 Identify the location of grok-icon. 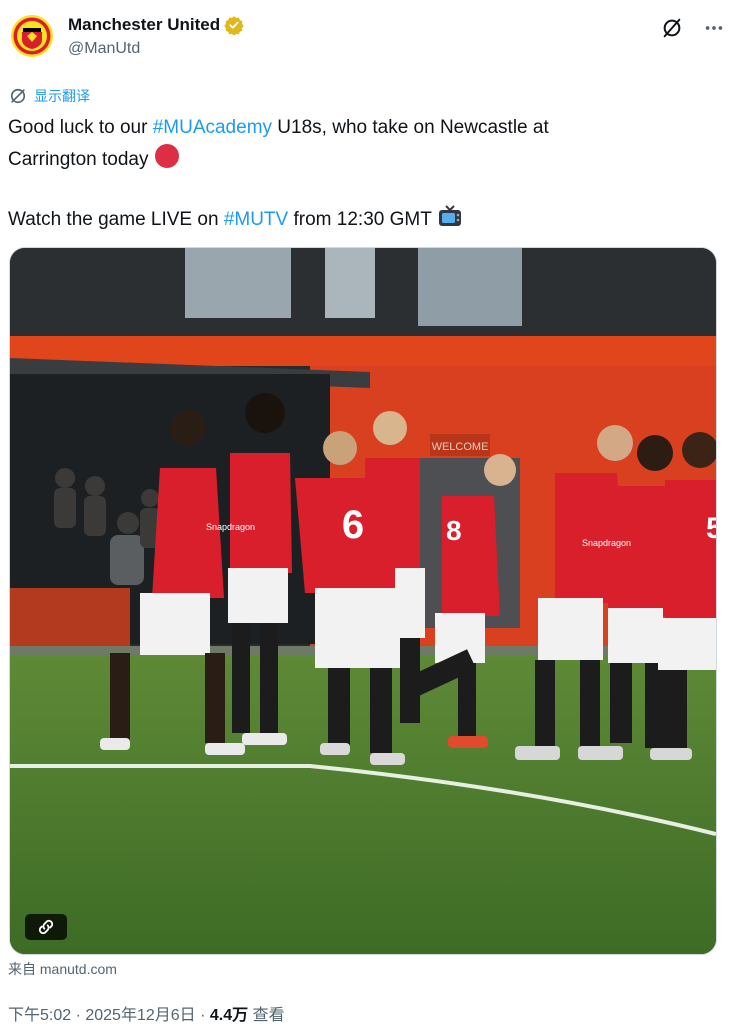
(672, 28).